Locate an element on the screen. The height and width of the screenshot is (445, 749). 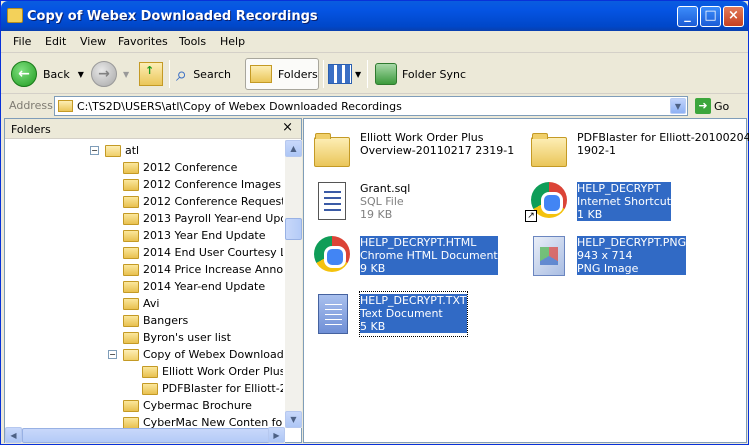
tree-node: PDFBlaster for Elliott-201 is located at coordinates (212, 388).